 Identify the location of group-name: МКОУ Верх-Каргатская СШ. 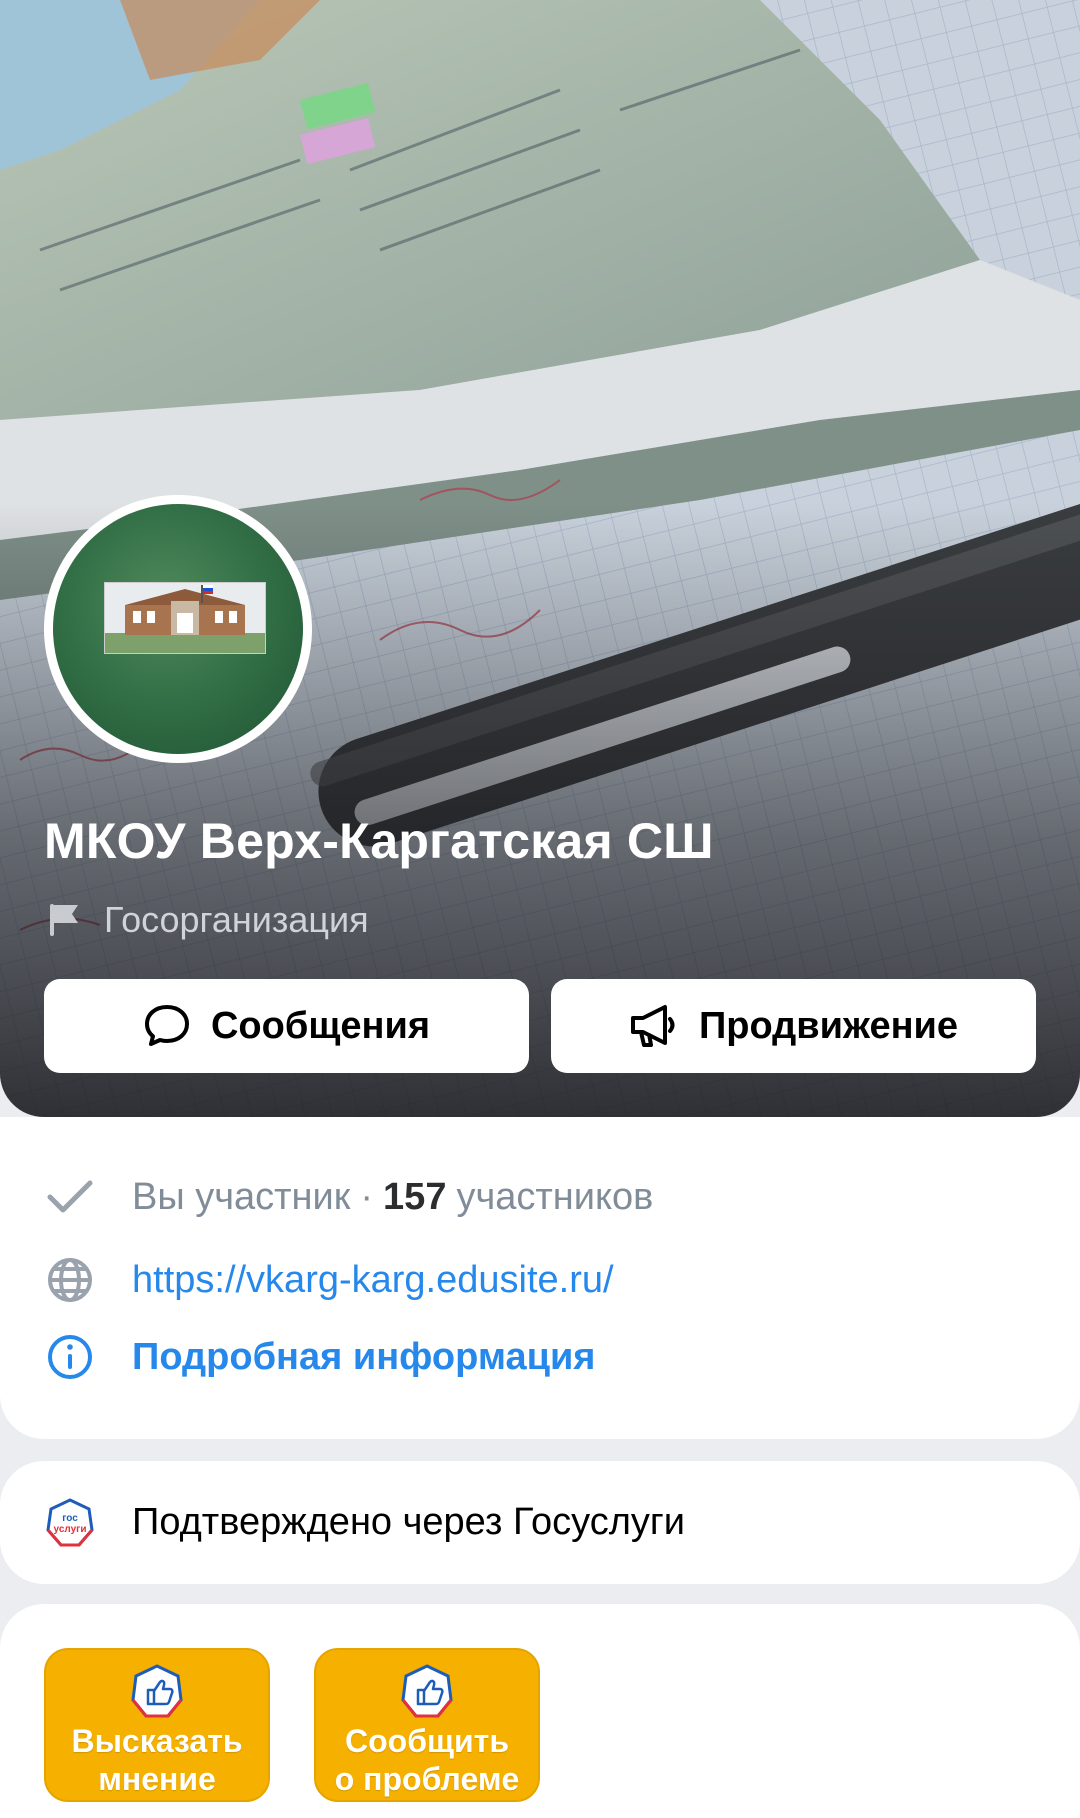
(379, 841).